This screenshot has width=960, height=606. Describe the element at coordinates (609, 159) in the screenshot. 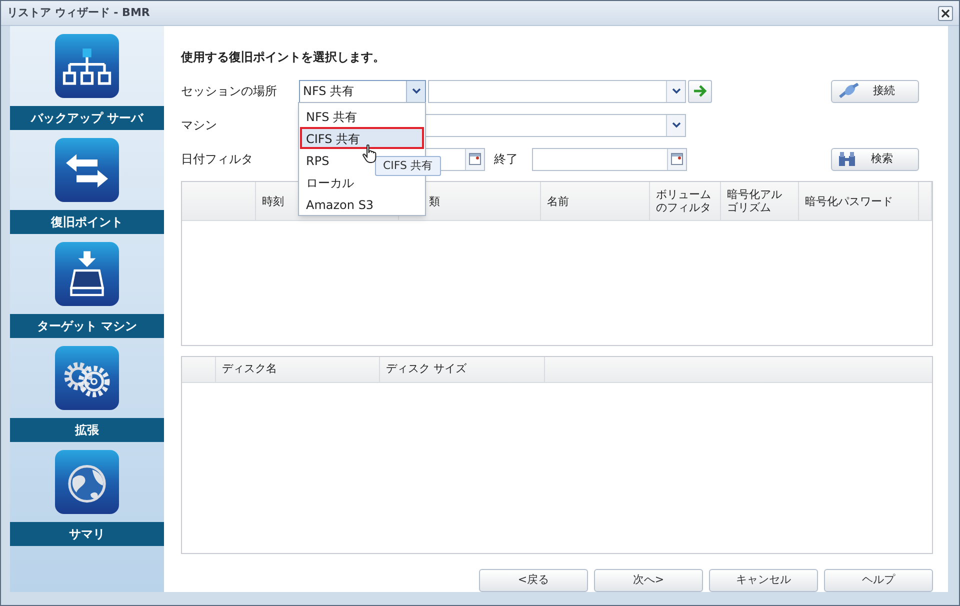

I see `end-date-field` at that location.